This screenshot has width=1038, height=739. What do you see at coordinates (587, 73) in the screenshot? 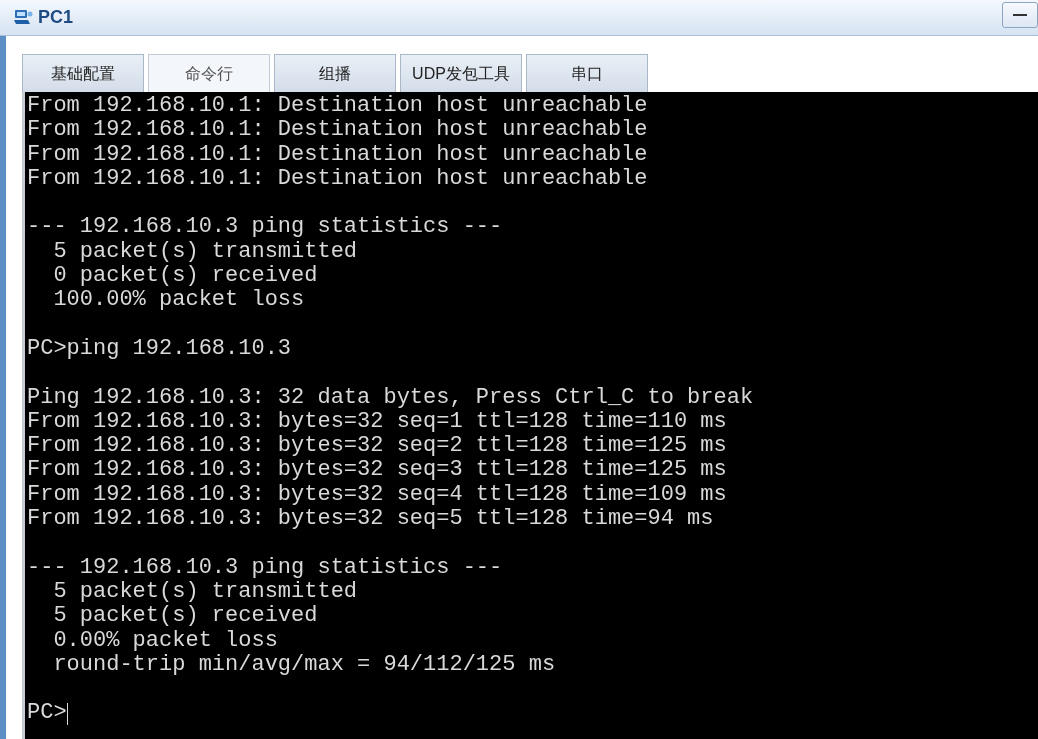
I see `tab: 串口` at bounding box center [587, 73].